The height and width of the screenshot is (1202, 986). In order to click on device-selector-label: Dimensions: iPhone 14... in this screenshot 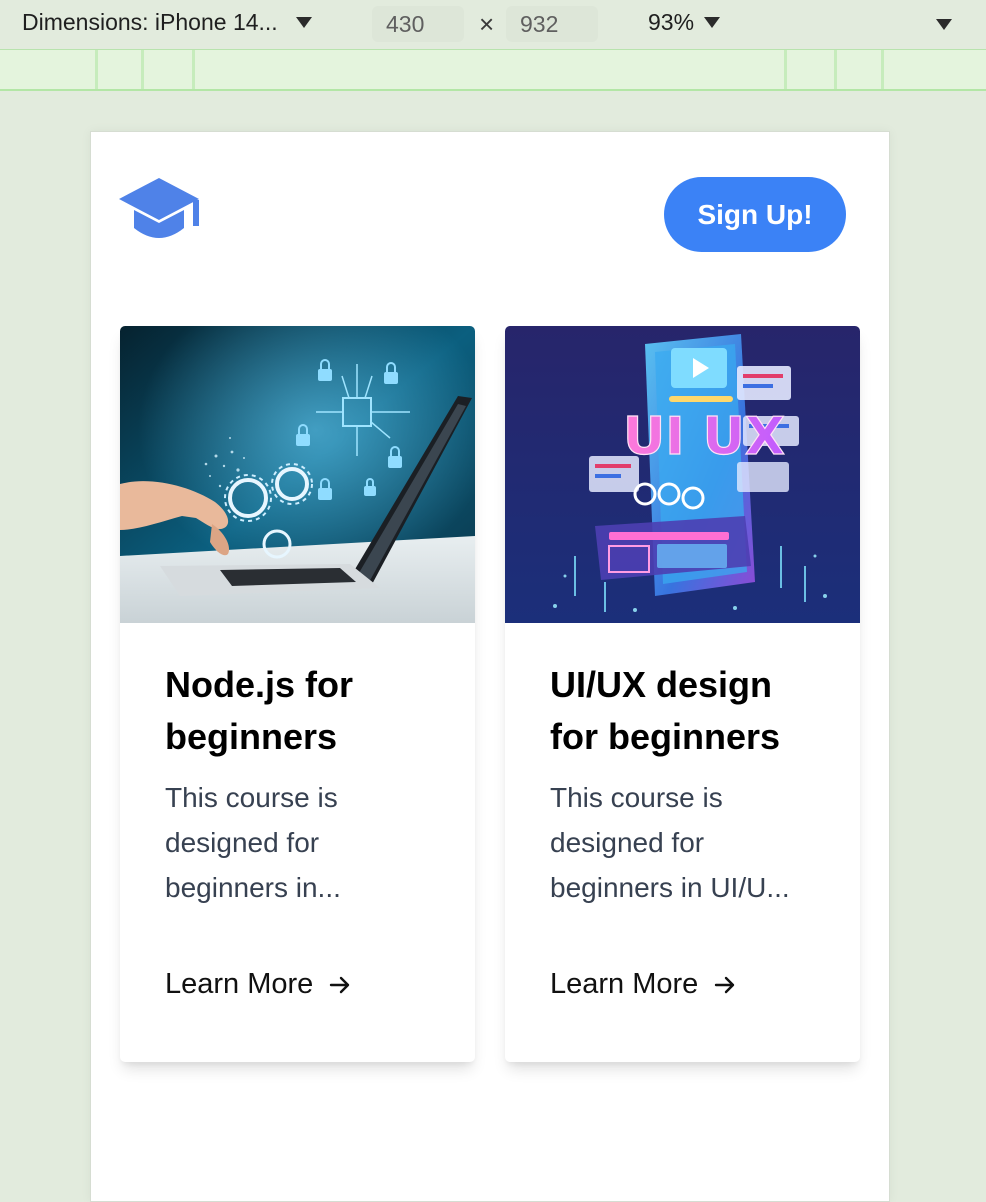, I will do `click(150, 22)`.